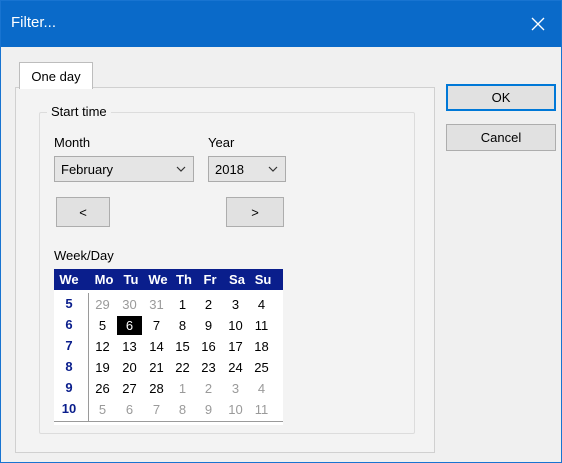 The width and height of the screenshot is (562, 463). I want to click on week-number: 7, so click(69, 345).